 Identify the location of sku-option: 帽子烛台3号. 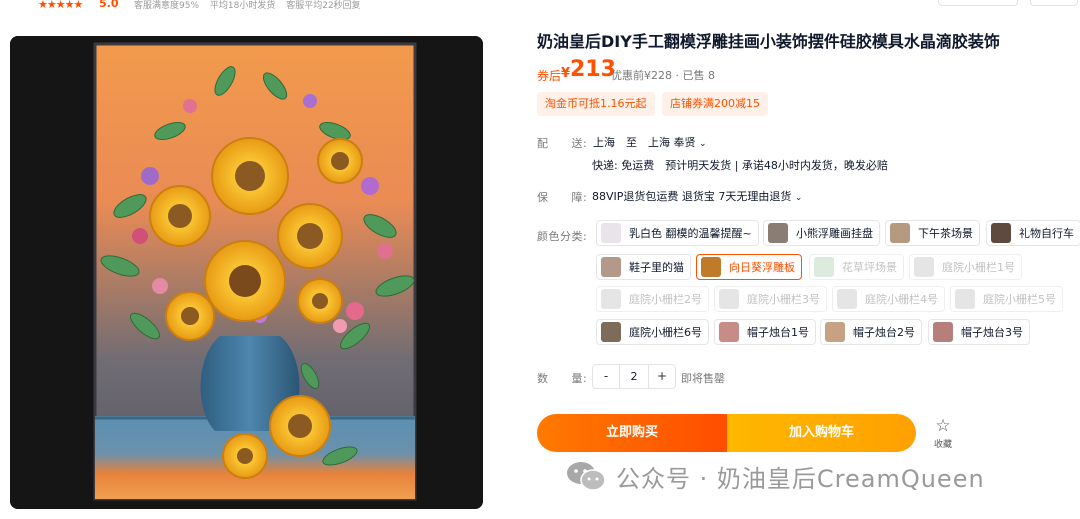
(979, 332).